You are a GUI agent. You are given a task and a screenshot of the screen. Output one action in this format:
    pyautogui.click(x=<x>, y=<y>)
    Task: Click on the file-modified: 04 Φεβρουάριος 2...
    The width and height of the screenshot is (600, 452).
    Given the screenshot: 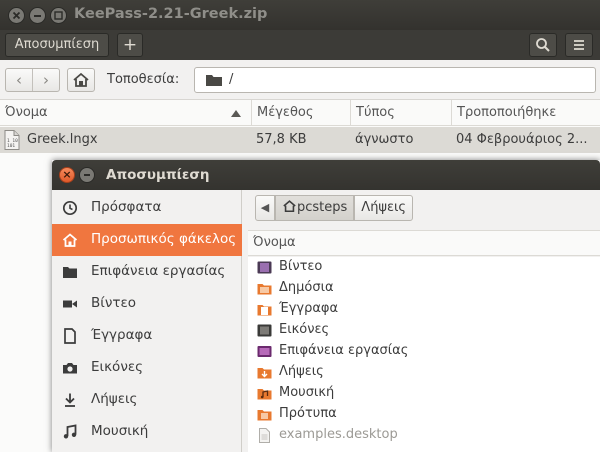 What is the action you would take?
    pyautogui.click(x=522, y=139)
    